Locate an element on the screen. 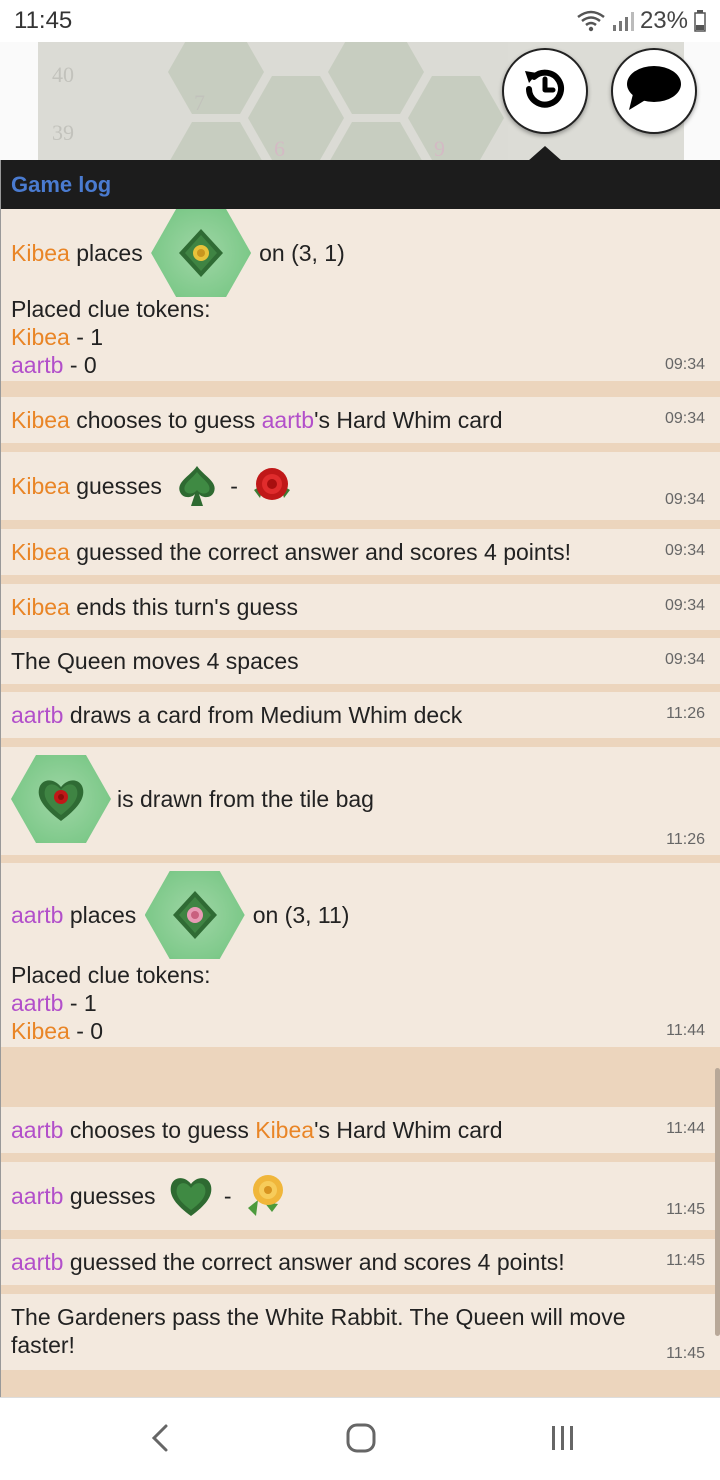  game-log-header: Game log is located at coordinates (360, 184).